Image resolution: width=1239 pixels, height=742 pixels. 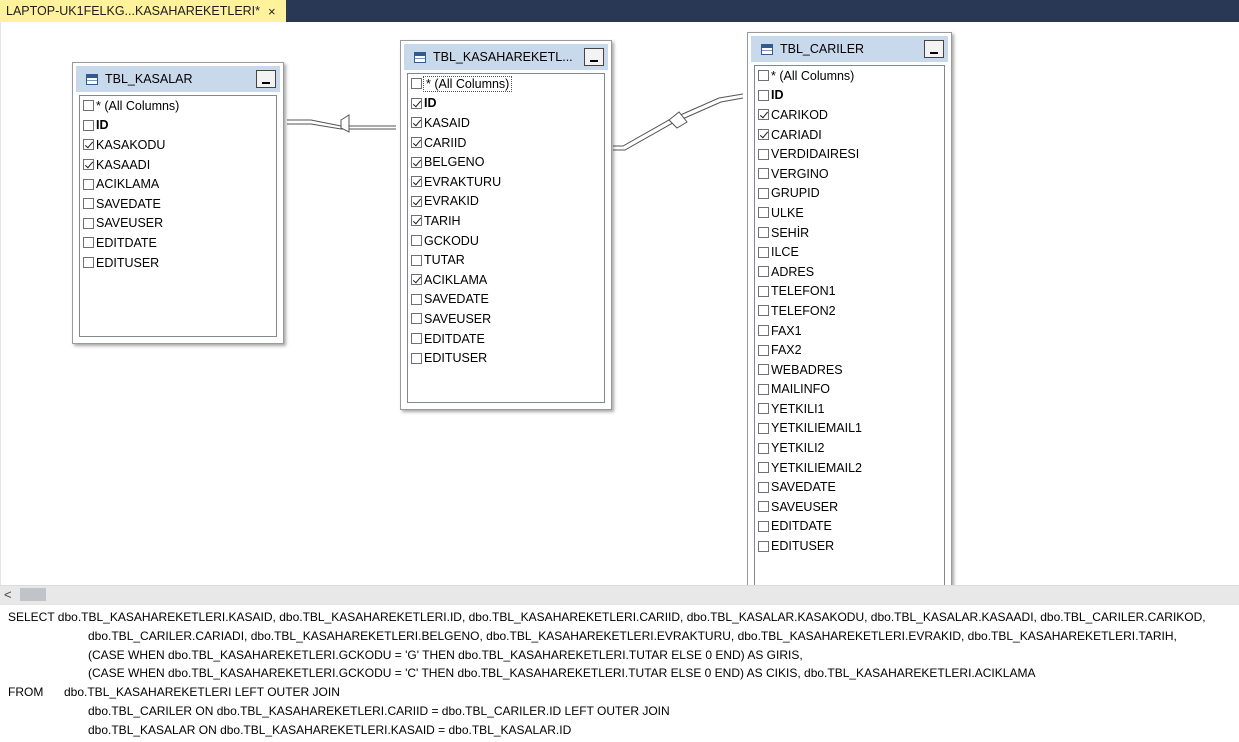 What do you see at coordinates (506, 241) in the screenshot?
I see `column-row: GCKODU` at bounding box center [506, 241].